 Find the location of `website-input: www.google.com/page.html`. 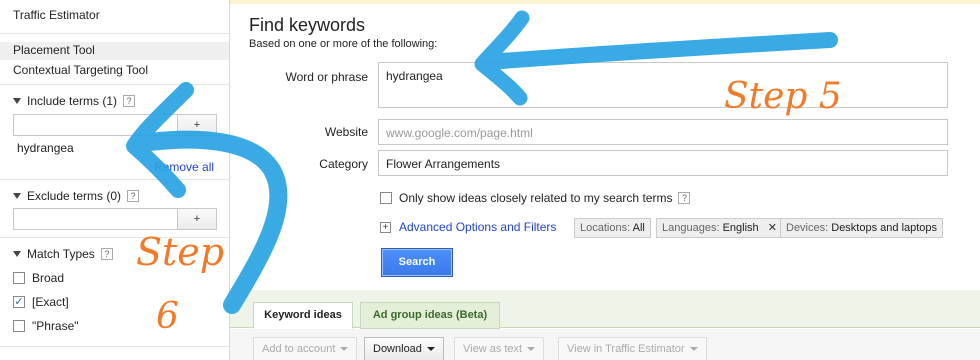

website-input: www.google.com/page.html is located at coordinates (663, 132).